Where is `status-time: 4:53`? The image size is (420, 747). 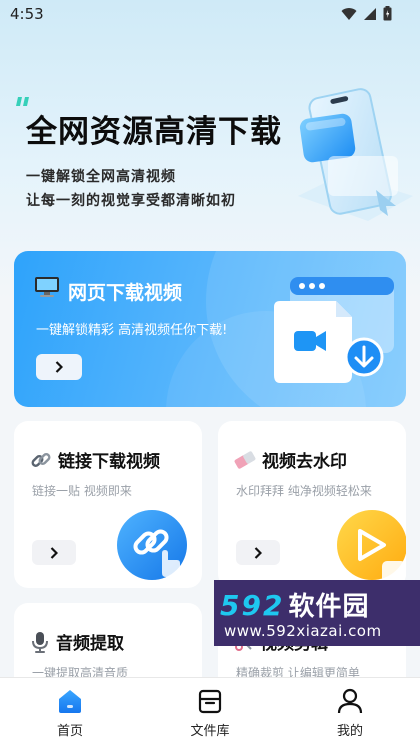
status-time: 4:53 is located at coordinates (27, 14).